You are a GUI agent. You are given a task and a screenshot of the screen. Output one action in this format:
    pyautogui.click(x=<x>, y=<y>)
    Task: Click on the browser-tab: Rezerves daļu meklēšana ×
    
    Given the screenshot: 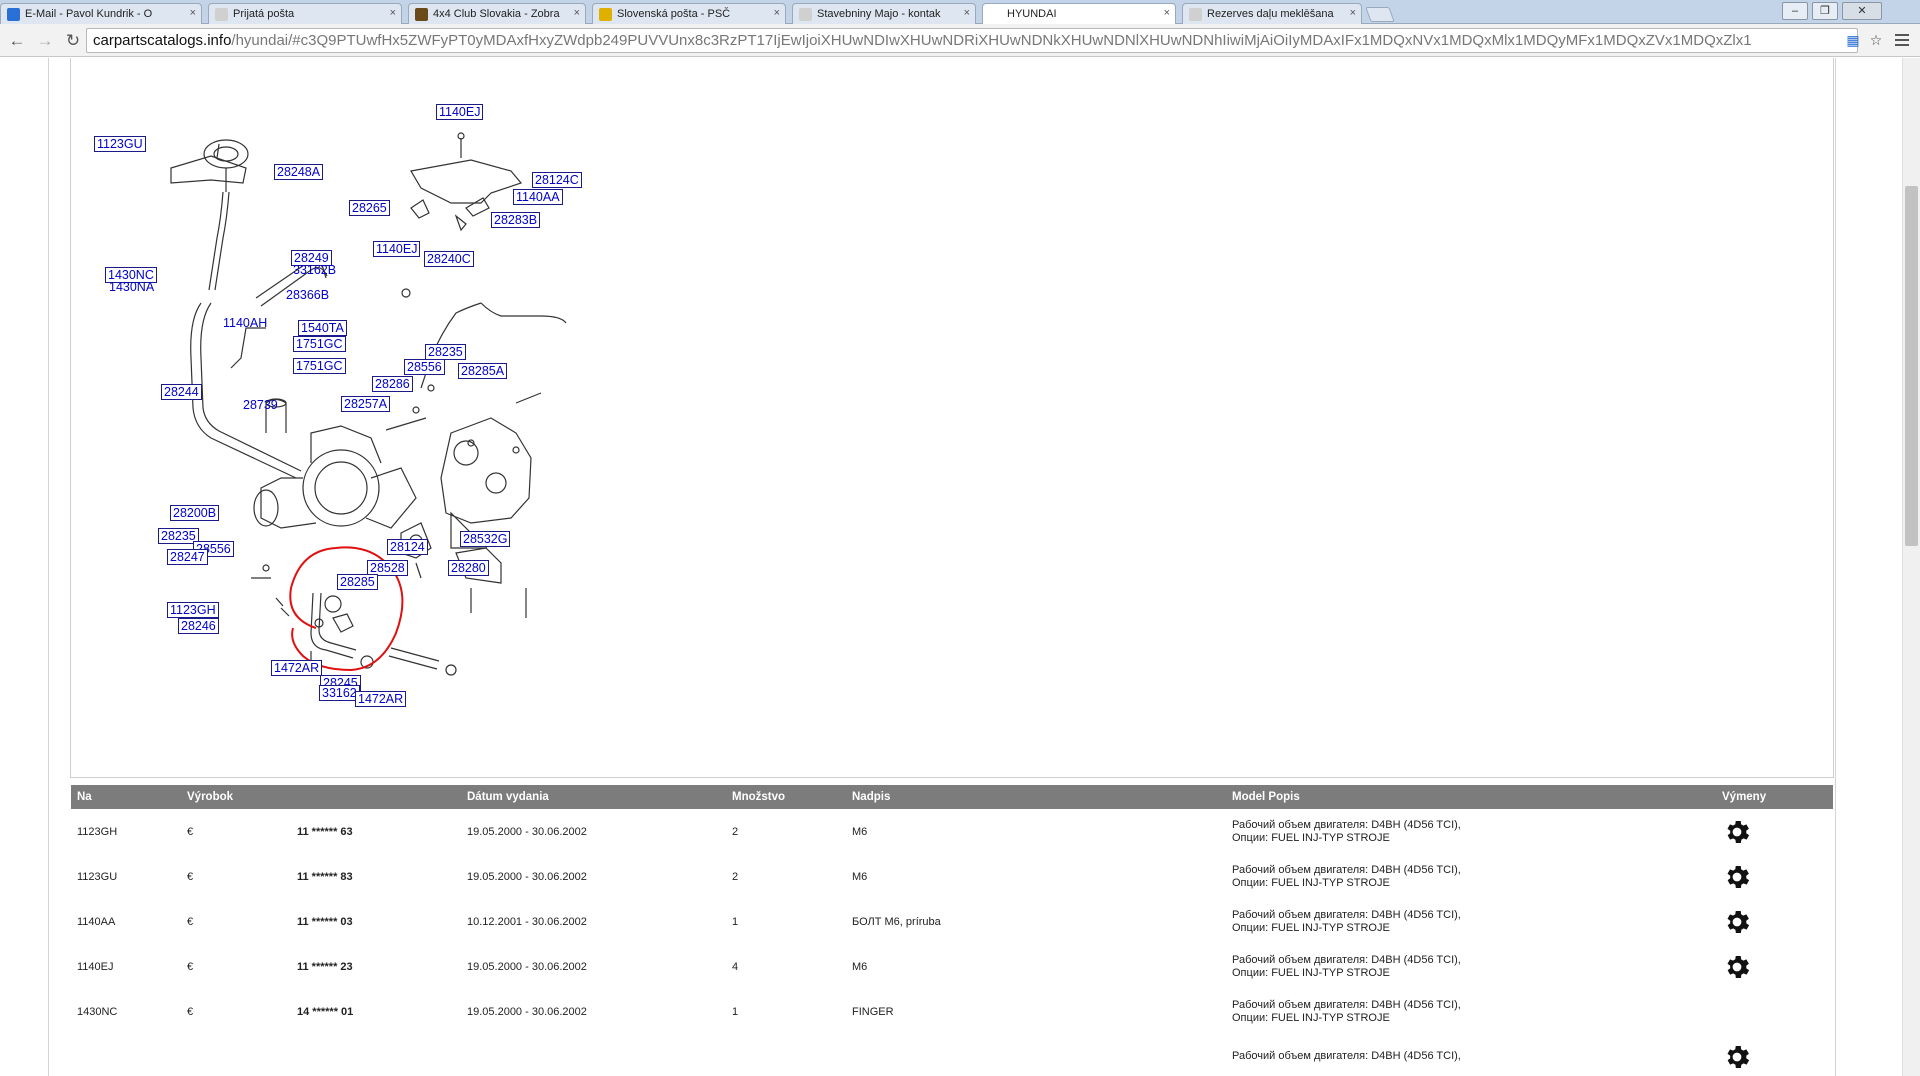 What is the action you would take?
    pyautogui.click(x=1272, y=13)
    